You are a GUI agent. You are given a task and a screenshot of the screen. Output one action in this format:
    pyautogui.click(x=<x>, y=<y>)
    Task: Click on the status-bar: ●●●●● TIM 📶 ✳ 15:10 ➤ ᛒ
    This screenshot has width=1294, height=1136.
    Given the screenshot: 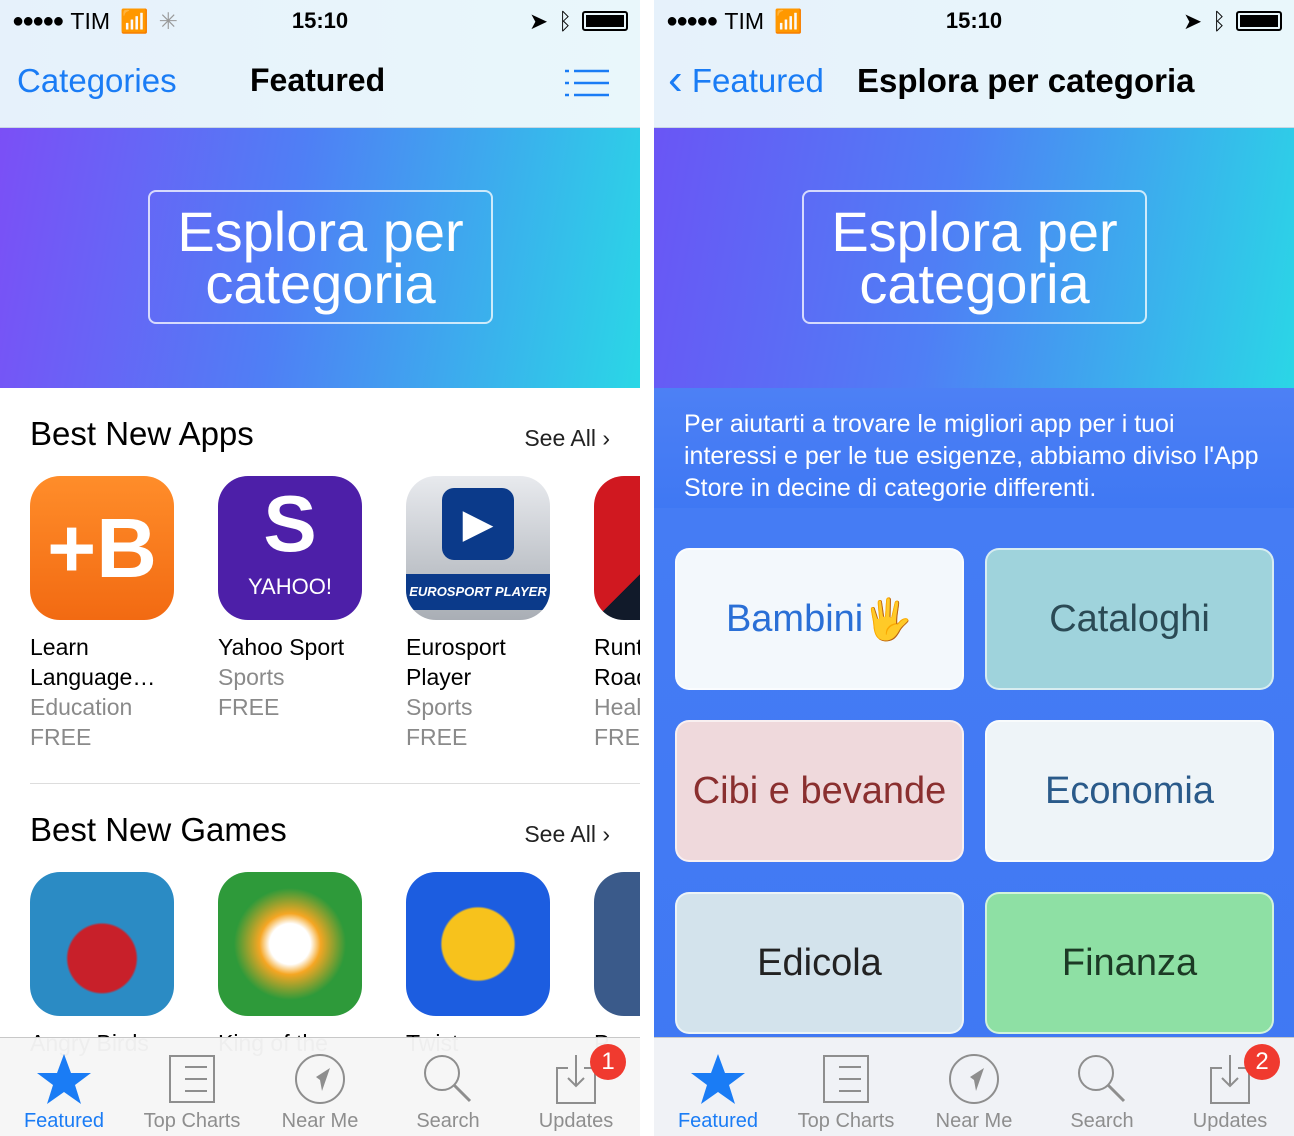 What is the action you would take?
    pyautogui.click(x=320, y=21)
    